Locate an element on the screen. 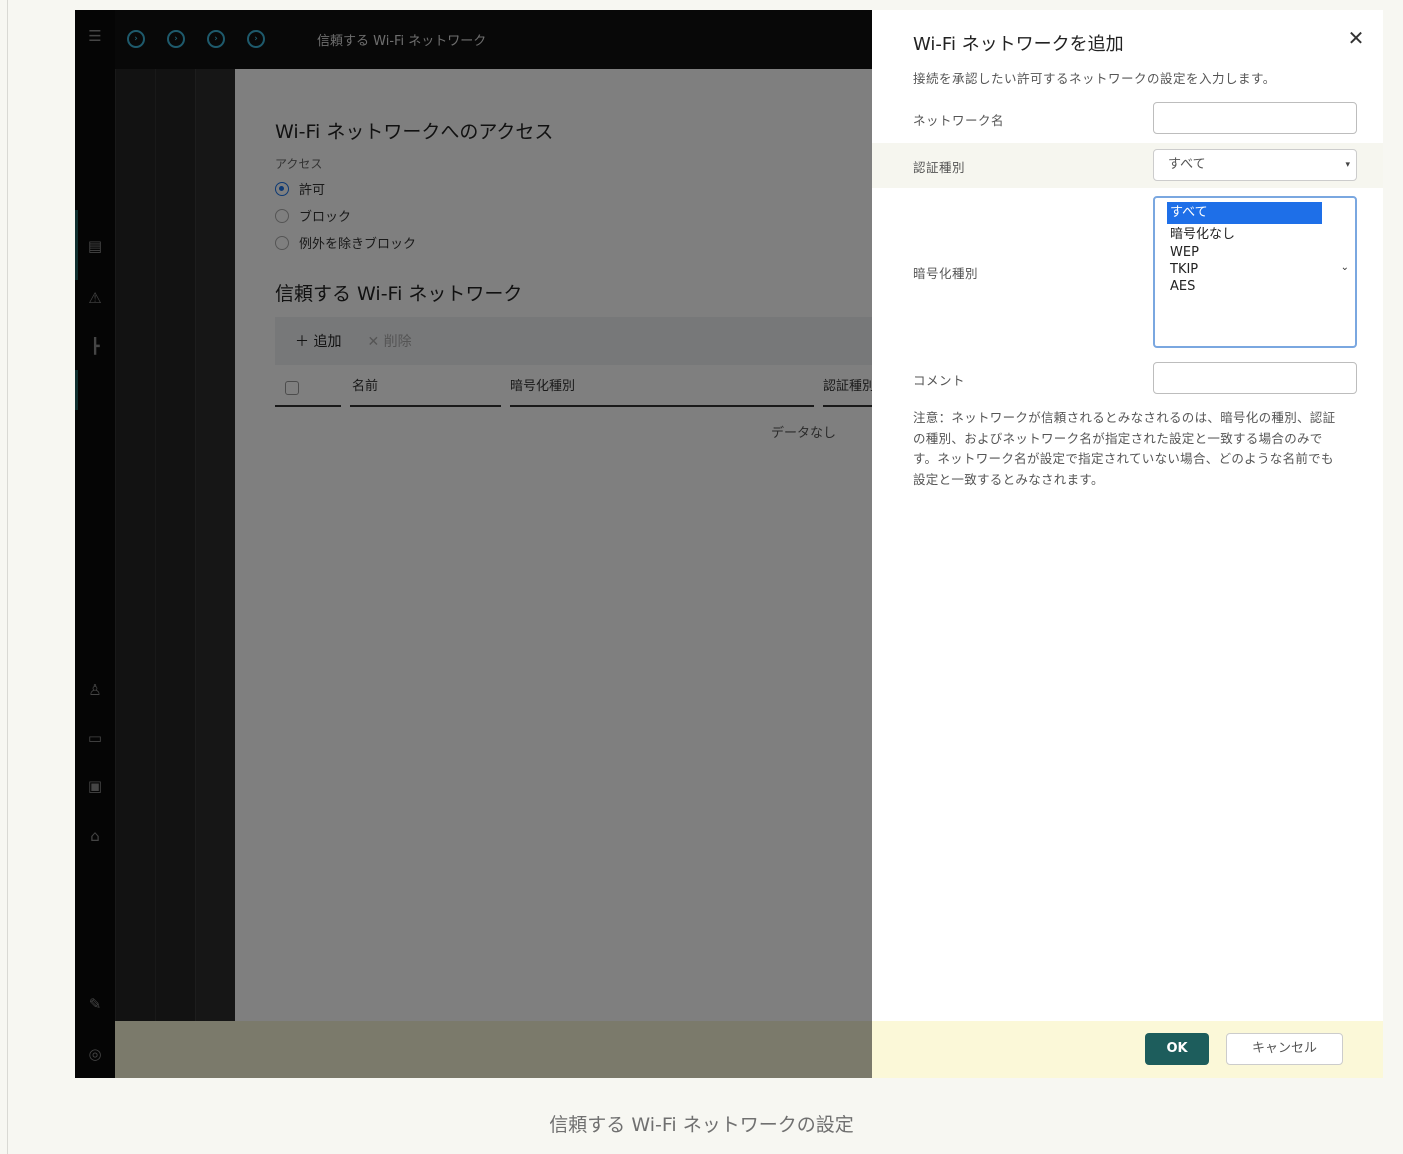 This screenshot has height=1154, width=1403. drawer-footer: OK キャンセル is located at coordinates (1127, 1049).